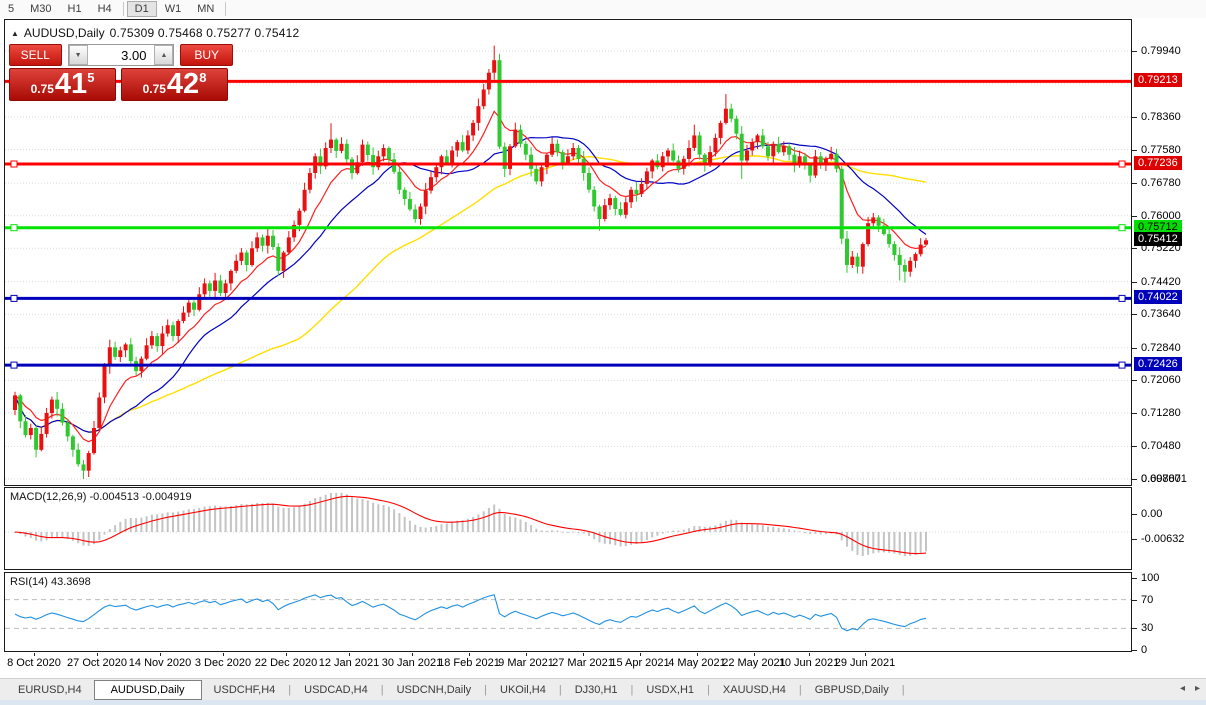 Image resolution: width=1206 pixels, height=705 pixels. I want to click on macd-indicator-pane: MACD(12,26,9) -0.004513 -0.004919, so click(568, 528).